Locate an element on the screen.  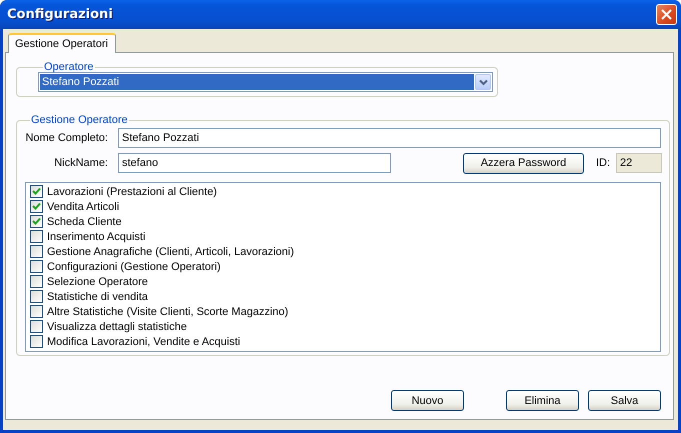
id-field: 22 is located at coordinates (639, 163).